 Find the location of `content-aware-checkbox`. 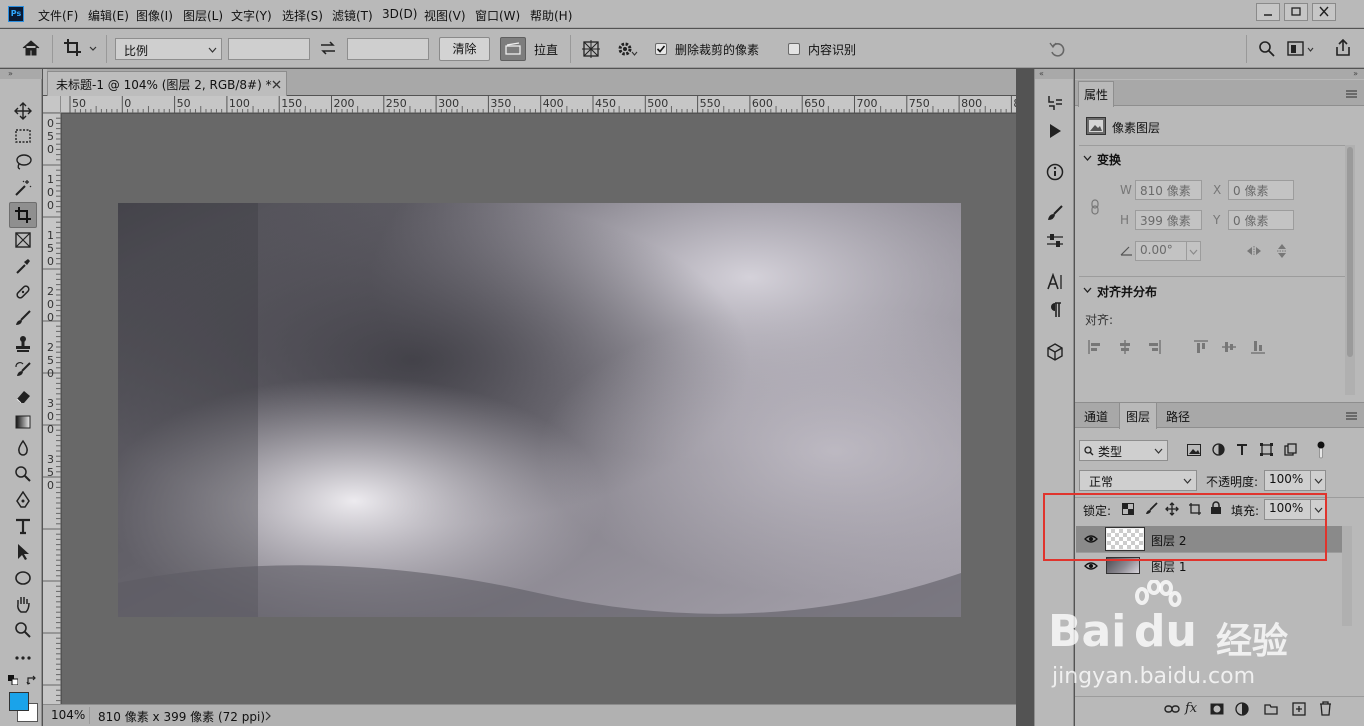

content-aware-checkbox is located at coordinates (794, 49).